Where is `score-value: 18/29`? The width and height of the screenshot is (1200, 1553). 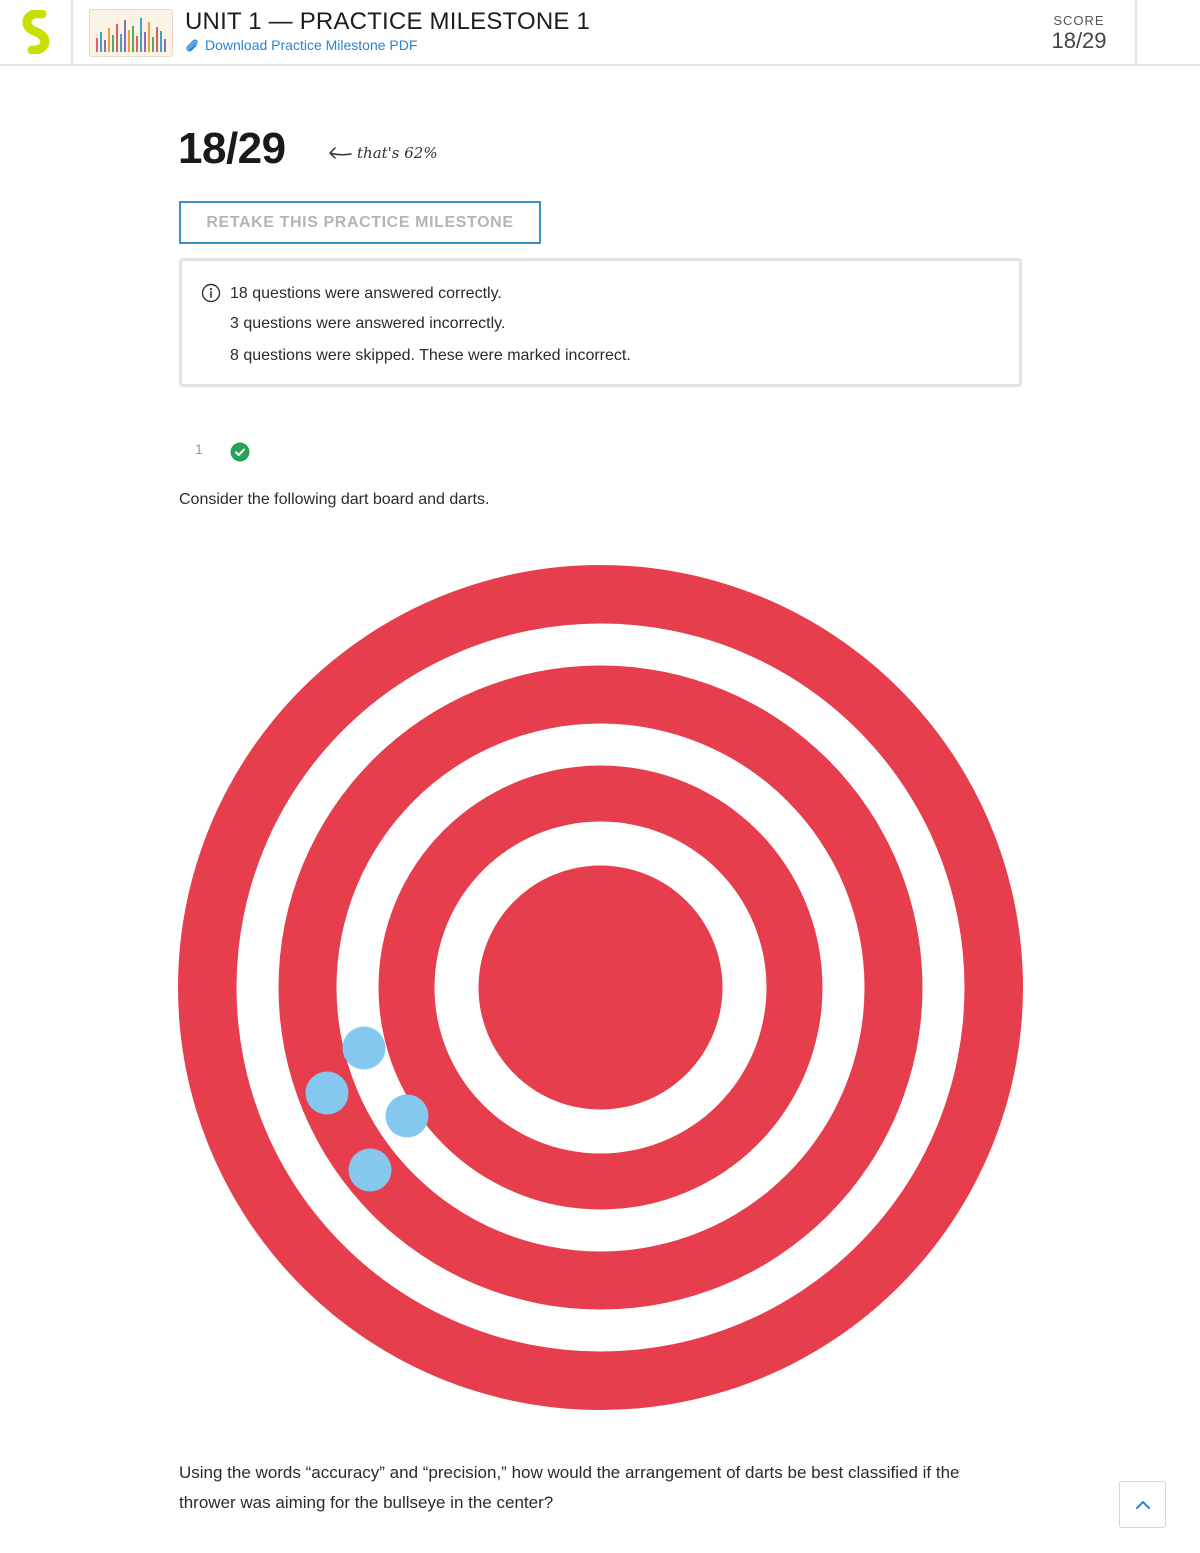
score-value: 18/29 is located at coordinates (1079, 40).